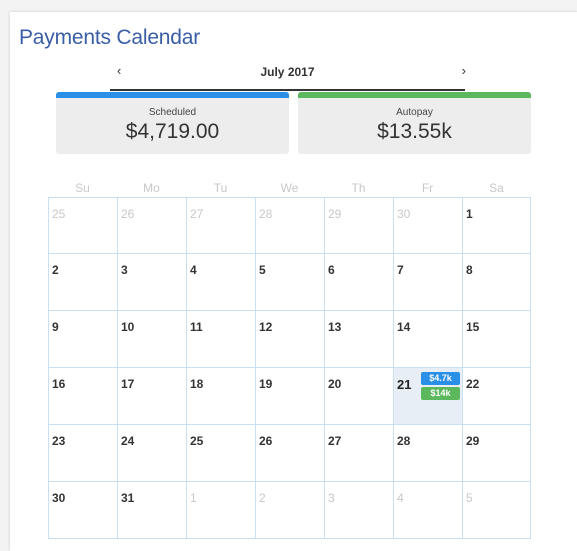  Describe the element at coordinates (197, 214) in the screenshot. I see `day-number: 27` at that location.